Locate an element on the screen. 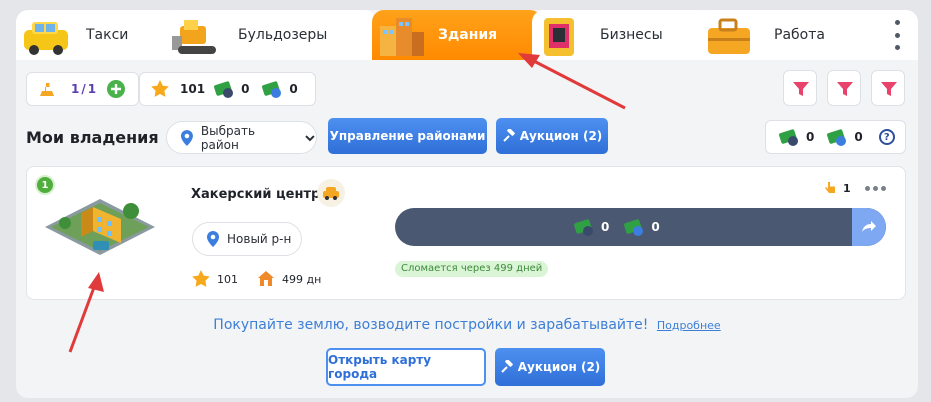  tab-bulldozers: Бульдозеры is located at coordinates (271, 35).